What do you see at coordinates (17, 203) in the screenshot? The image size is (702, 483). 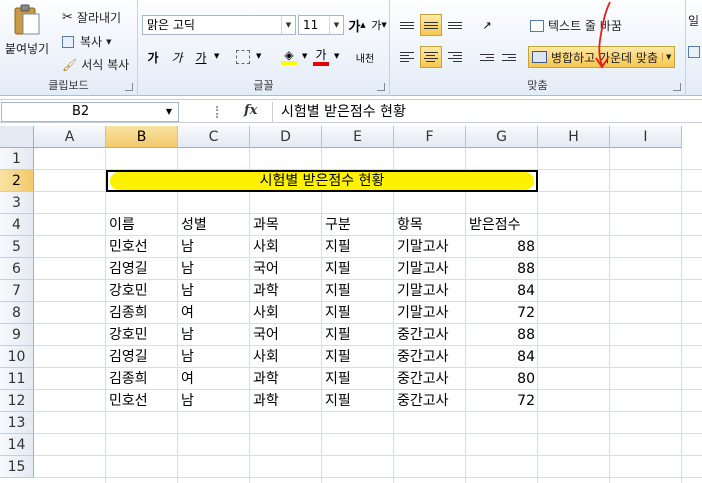 I see `row-header-3: 3` at bounding box center [17, 203].